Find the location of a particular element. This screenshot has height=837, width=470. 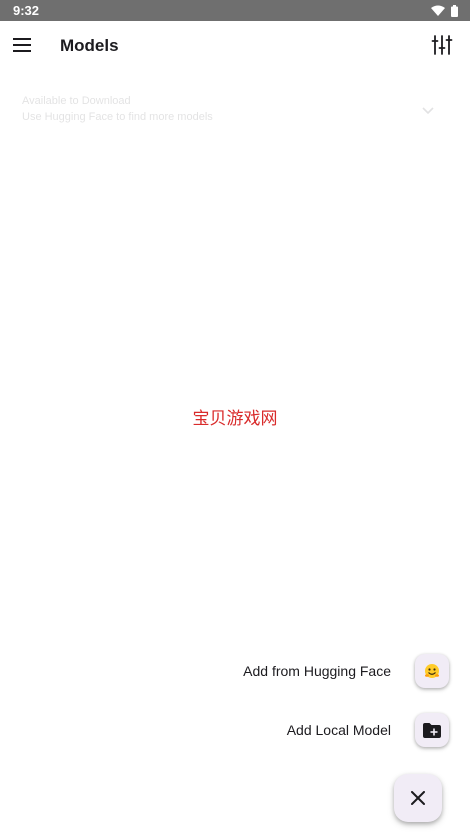

close-fab-menu-button is located at coordinates (418, 798).